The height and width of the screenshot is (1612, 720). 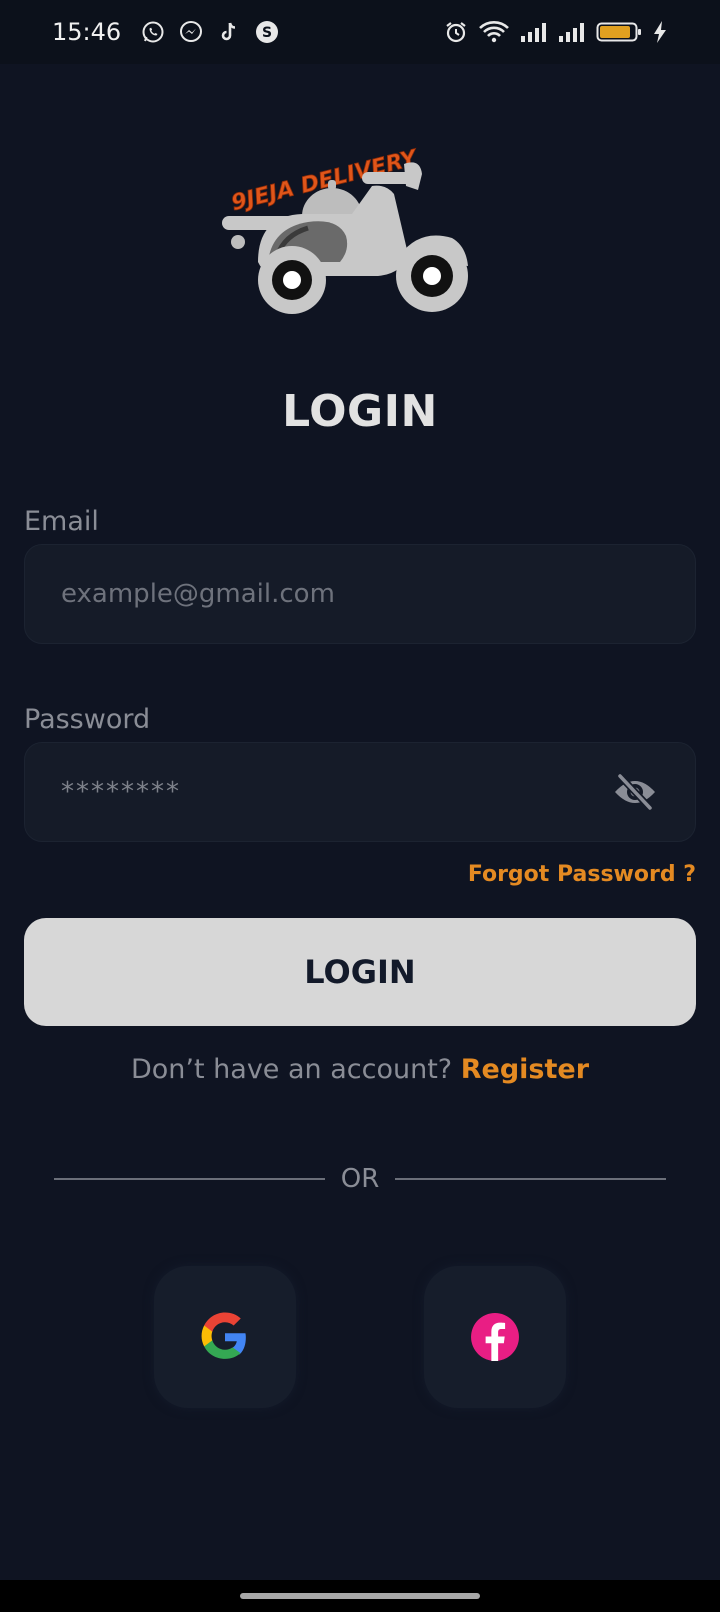 What do you see at coordinates (360, 972) in the screenshot?
I see `login-button: LOGIN` at bounding box center [360, 972].